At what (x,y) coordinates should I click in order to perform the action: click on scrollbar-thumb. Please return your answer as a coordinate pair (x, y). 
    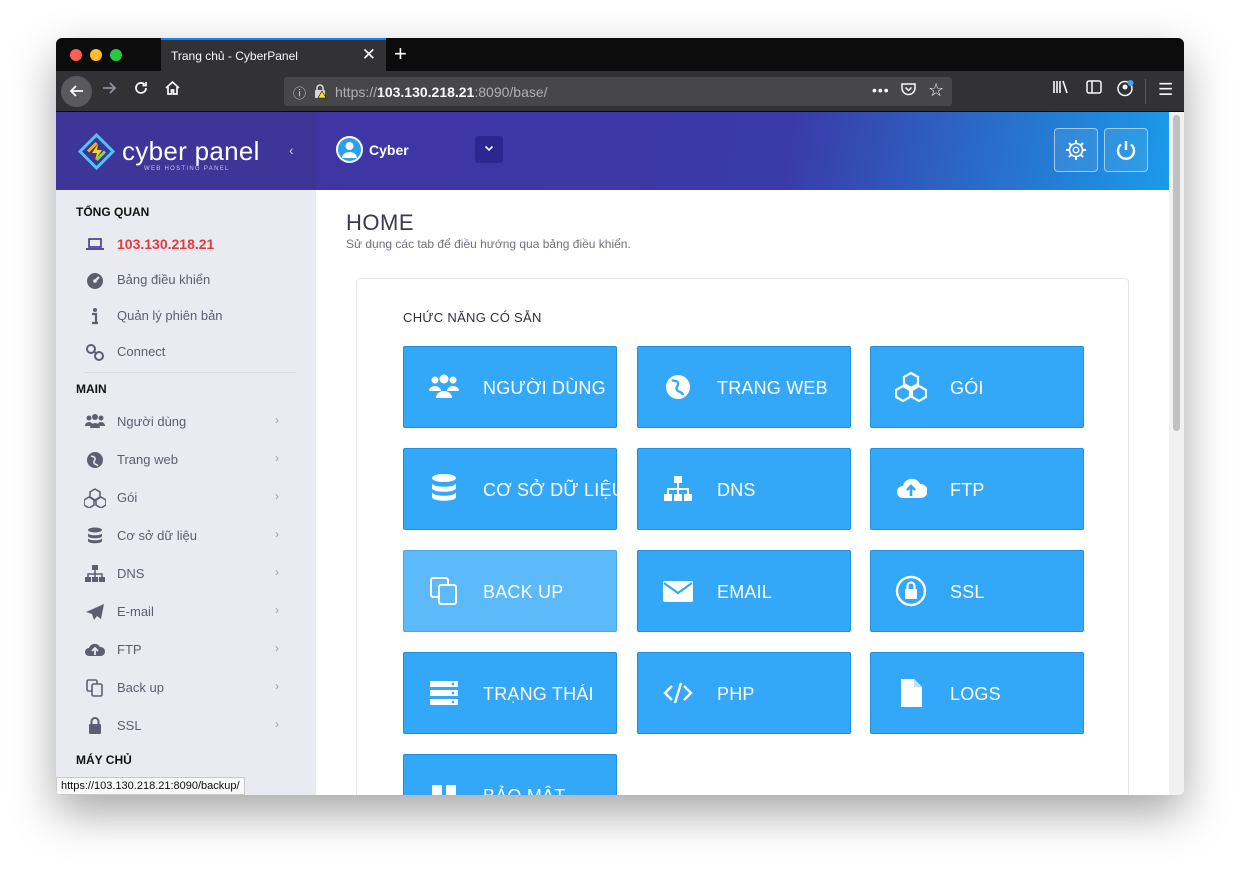
    Looking at the image, I should click on (1176, 273).